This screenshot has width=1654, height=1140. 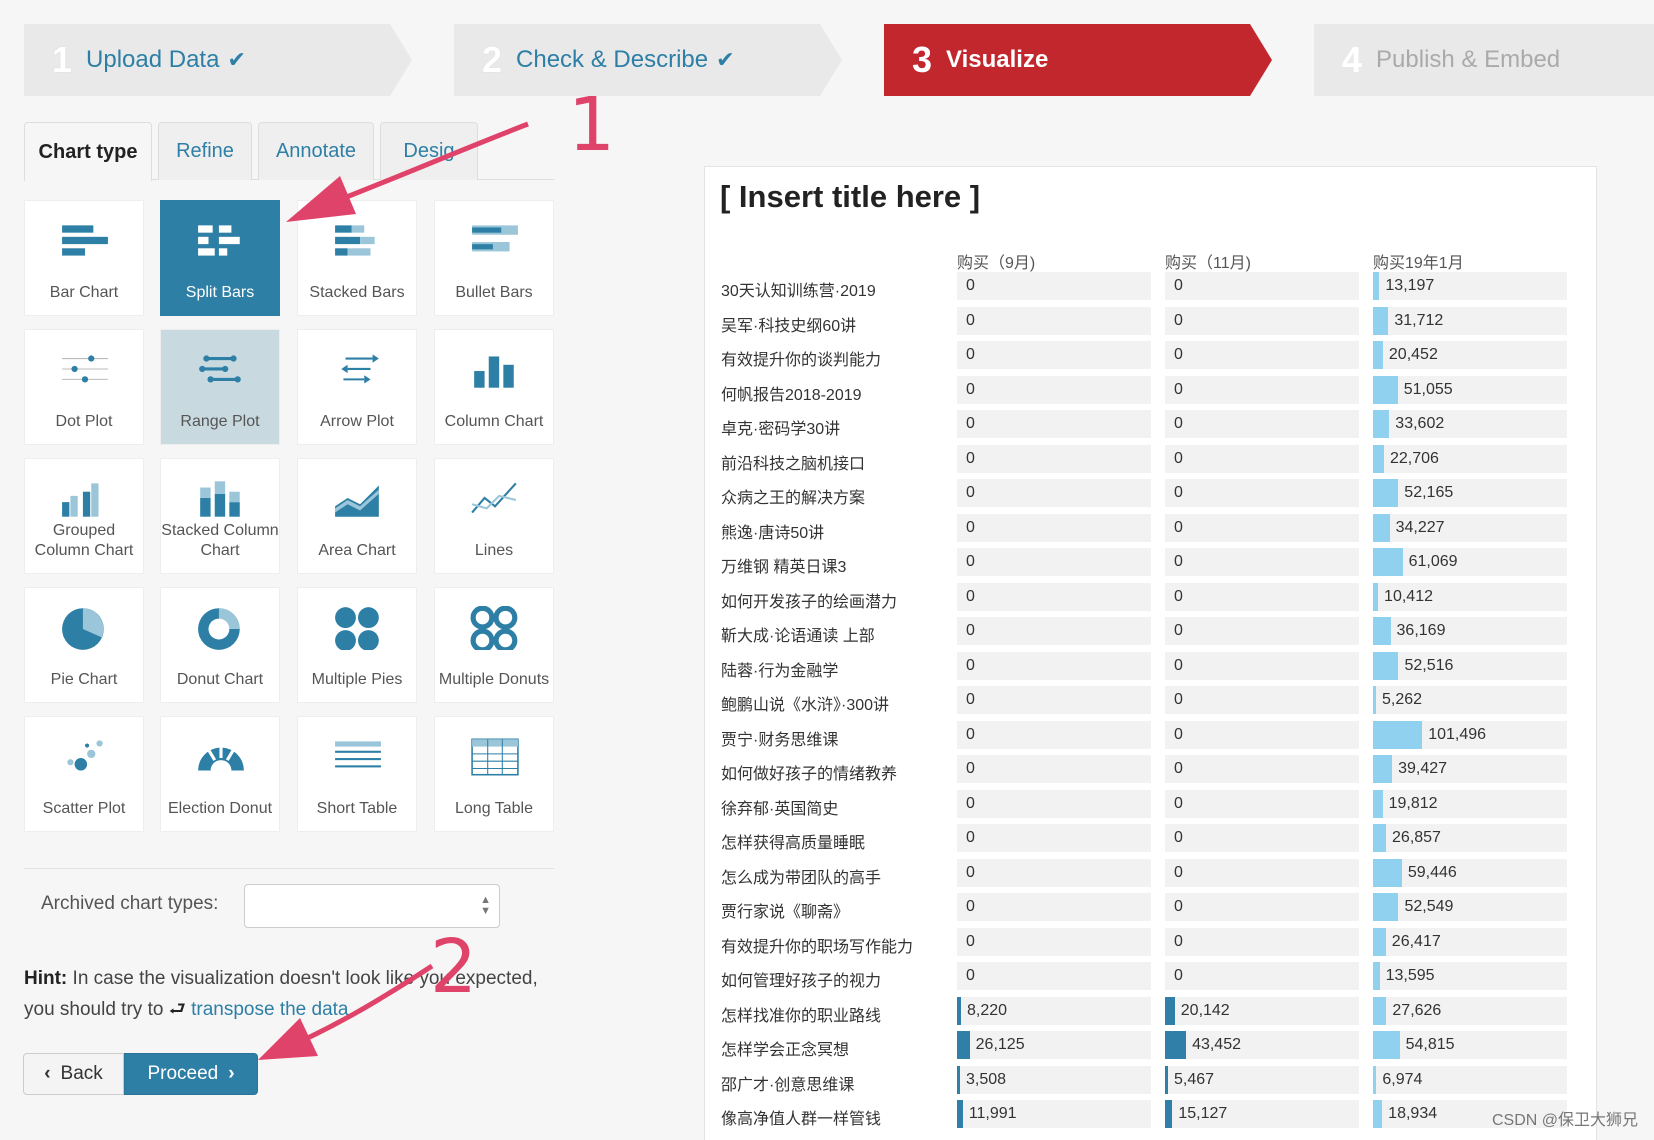 What do you see at coordinates (84, 645) in the screenshot?
I see `chart-type-pie-chart: Pie Chart` at bounding box center [84, 645].